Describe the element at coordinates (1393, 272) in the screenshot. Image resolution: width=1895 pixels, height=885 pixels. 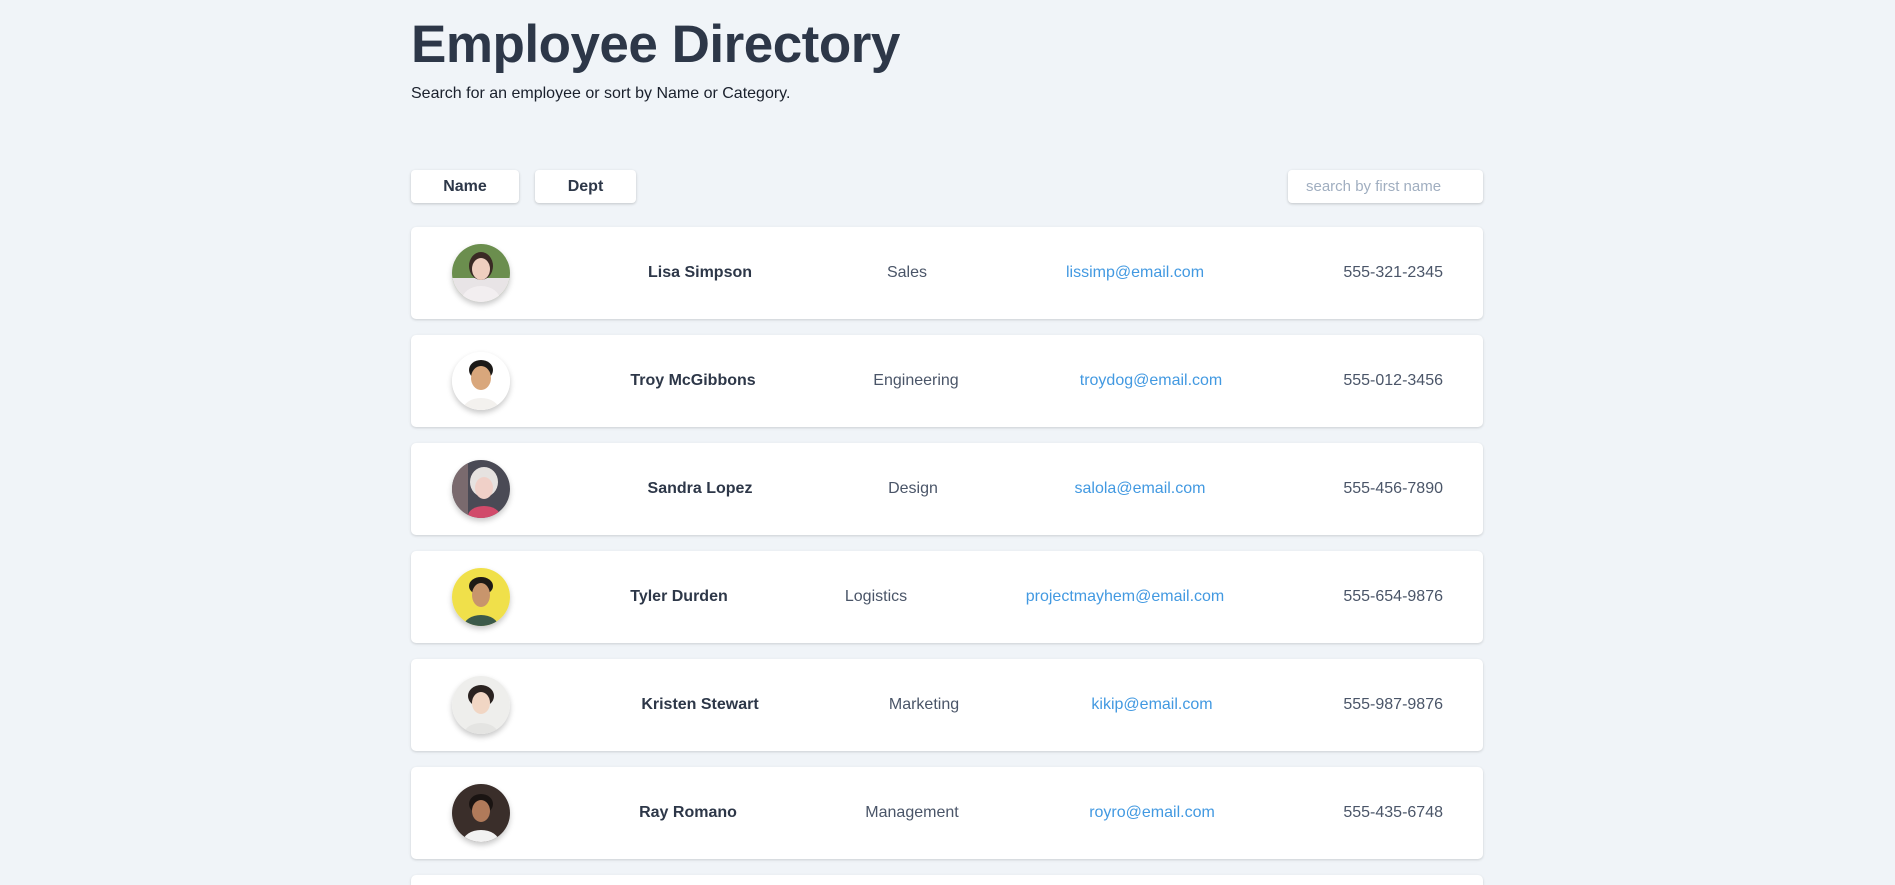
I see `employee-phone: 555-321-2345` at that location.